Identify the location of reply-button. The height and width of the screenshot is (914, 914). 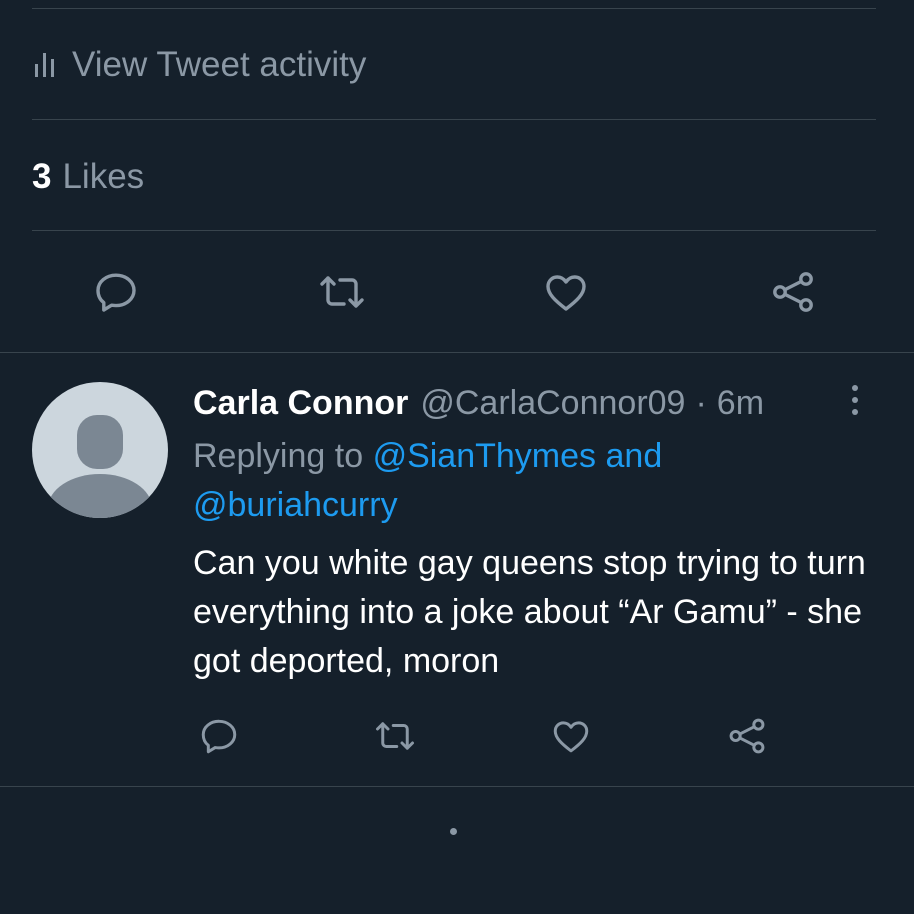
(116, 292).